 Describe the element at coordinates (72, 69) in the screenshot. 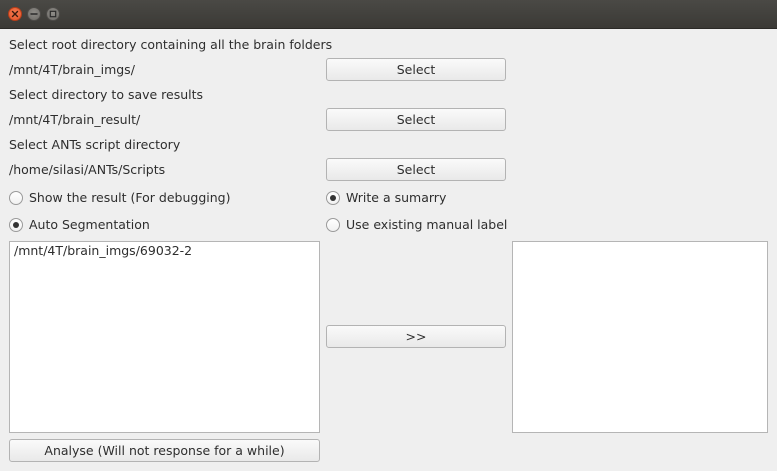

I see `root-dir-path: /mnt/4T/brain_imgs/` at that location.